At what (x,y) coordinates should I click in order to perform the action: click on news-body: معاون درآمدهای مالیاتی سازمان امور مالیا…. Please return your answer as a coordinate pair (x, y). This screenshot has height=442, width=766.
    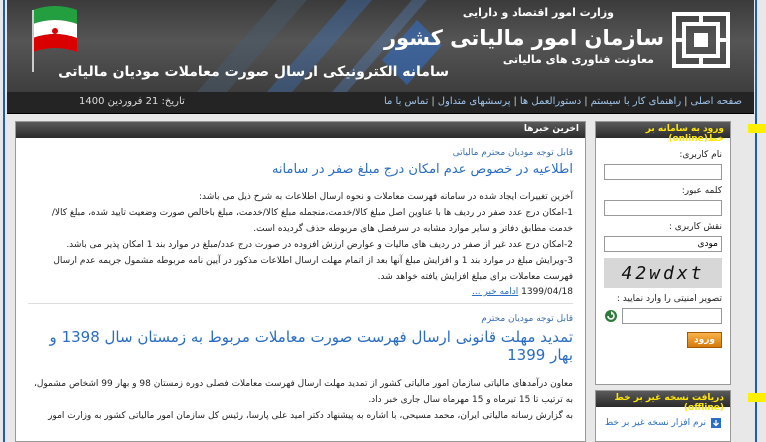
    Looking at the image, I should click on (300, 400).